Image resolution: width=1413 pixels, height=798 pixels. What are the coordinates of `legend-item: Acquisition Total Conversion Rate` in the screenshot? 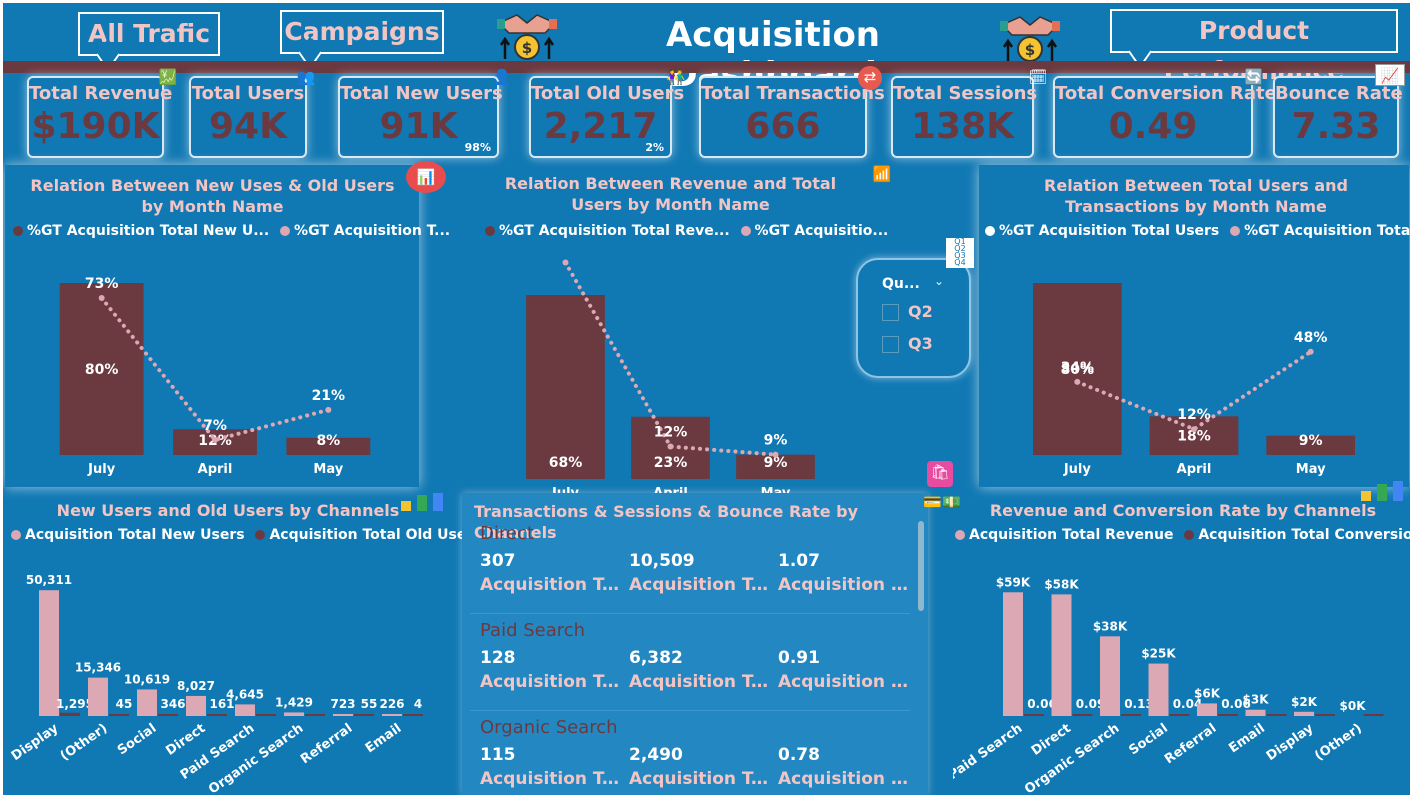 It's located at (1304, 535).